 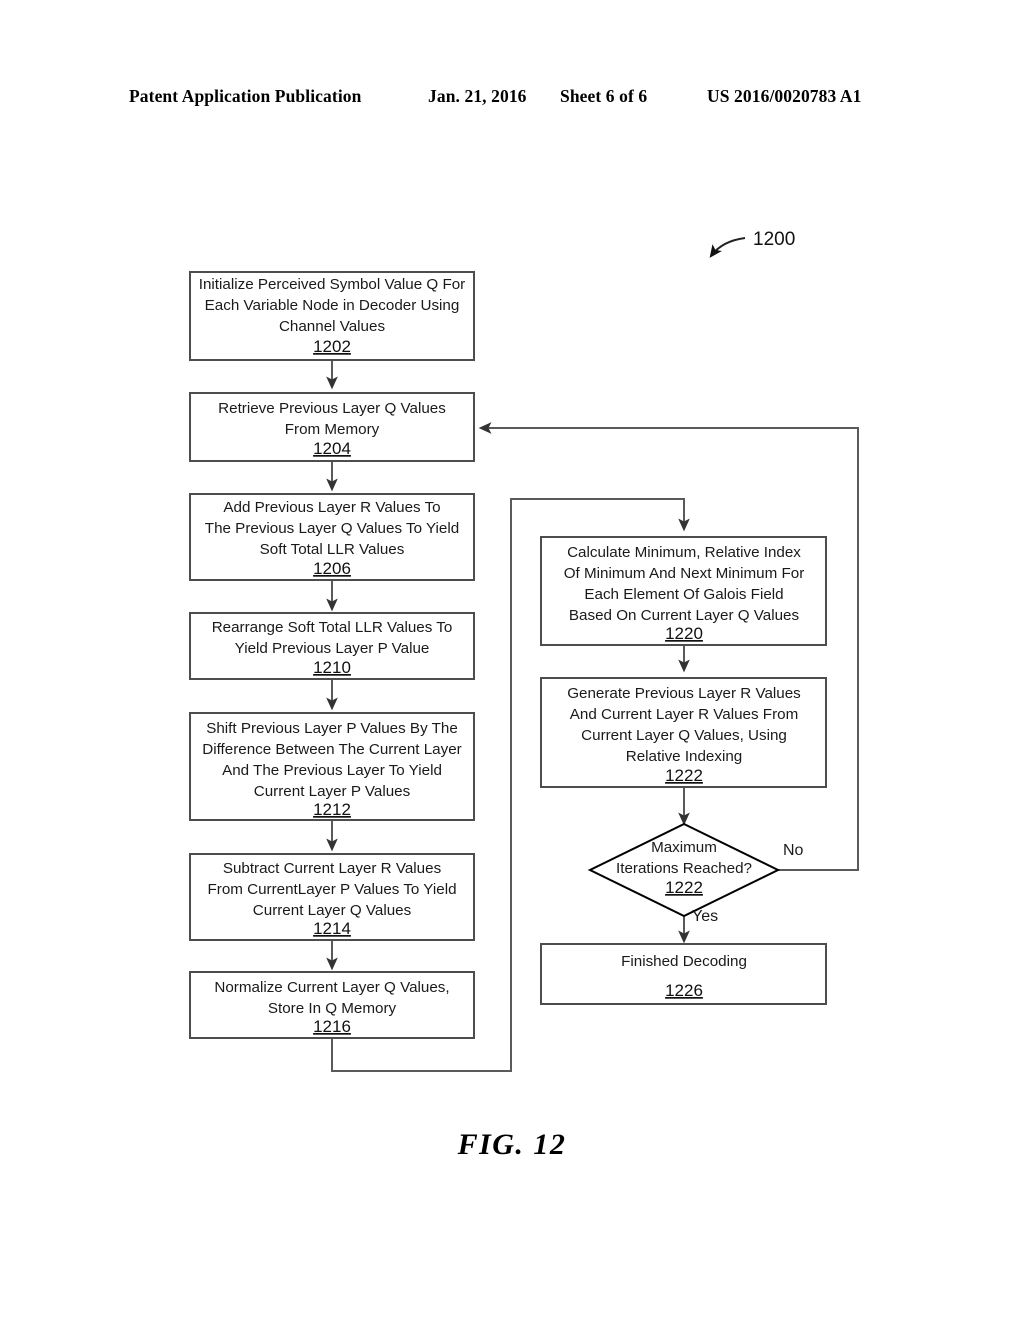 What do you see at coordinates (332, 284) in the screenshot?
I see `node-1202-line-1: Initialize Perceived Symbol Value Q For` at bounding box center [332, 284].